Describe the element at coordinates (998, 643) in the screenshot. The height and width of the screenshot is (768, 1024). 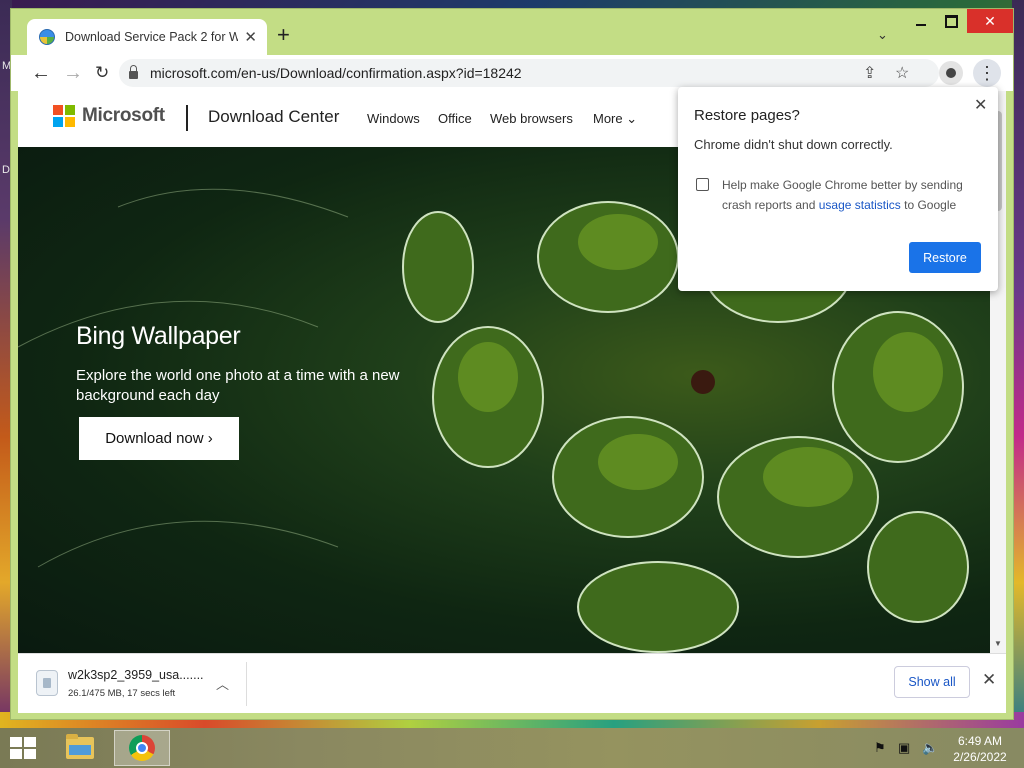
I see `scroll-down-arrow-icon: ▼` at that location.